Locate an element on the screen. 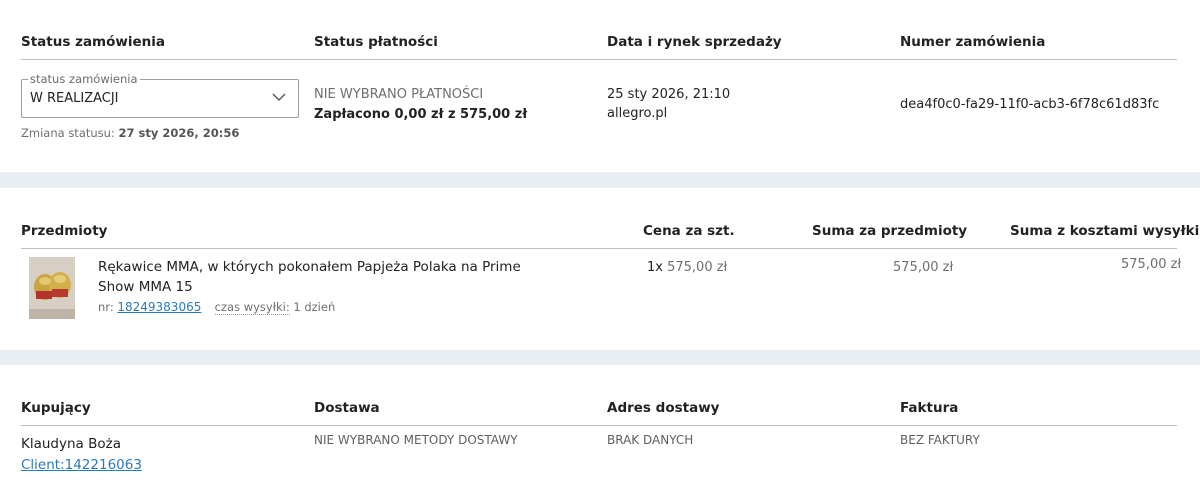  item-title-line2: Show MMA 15 is located at coordinates (145, 287).